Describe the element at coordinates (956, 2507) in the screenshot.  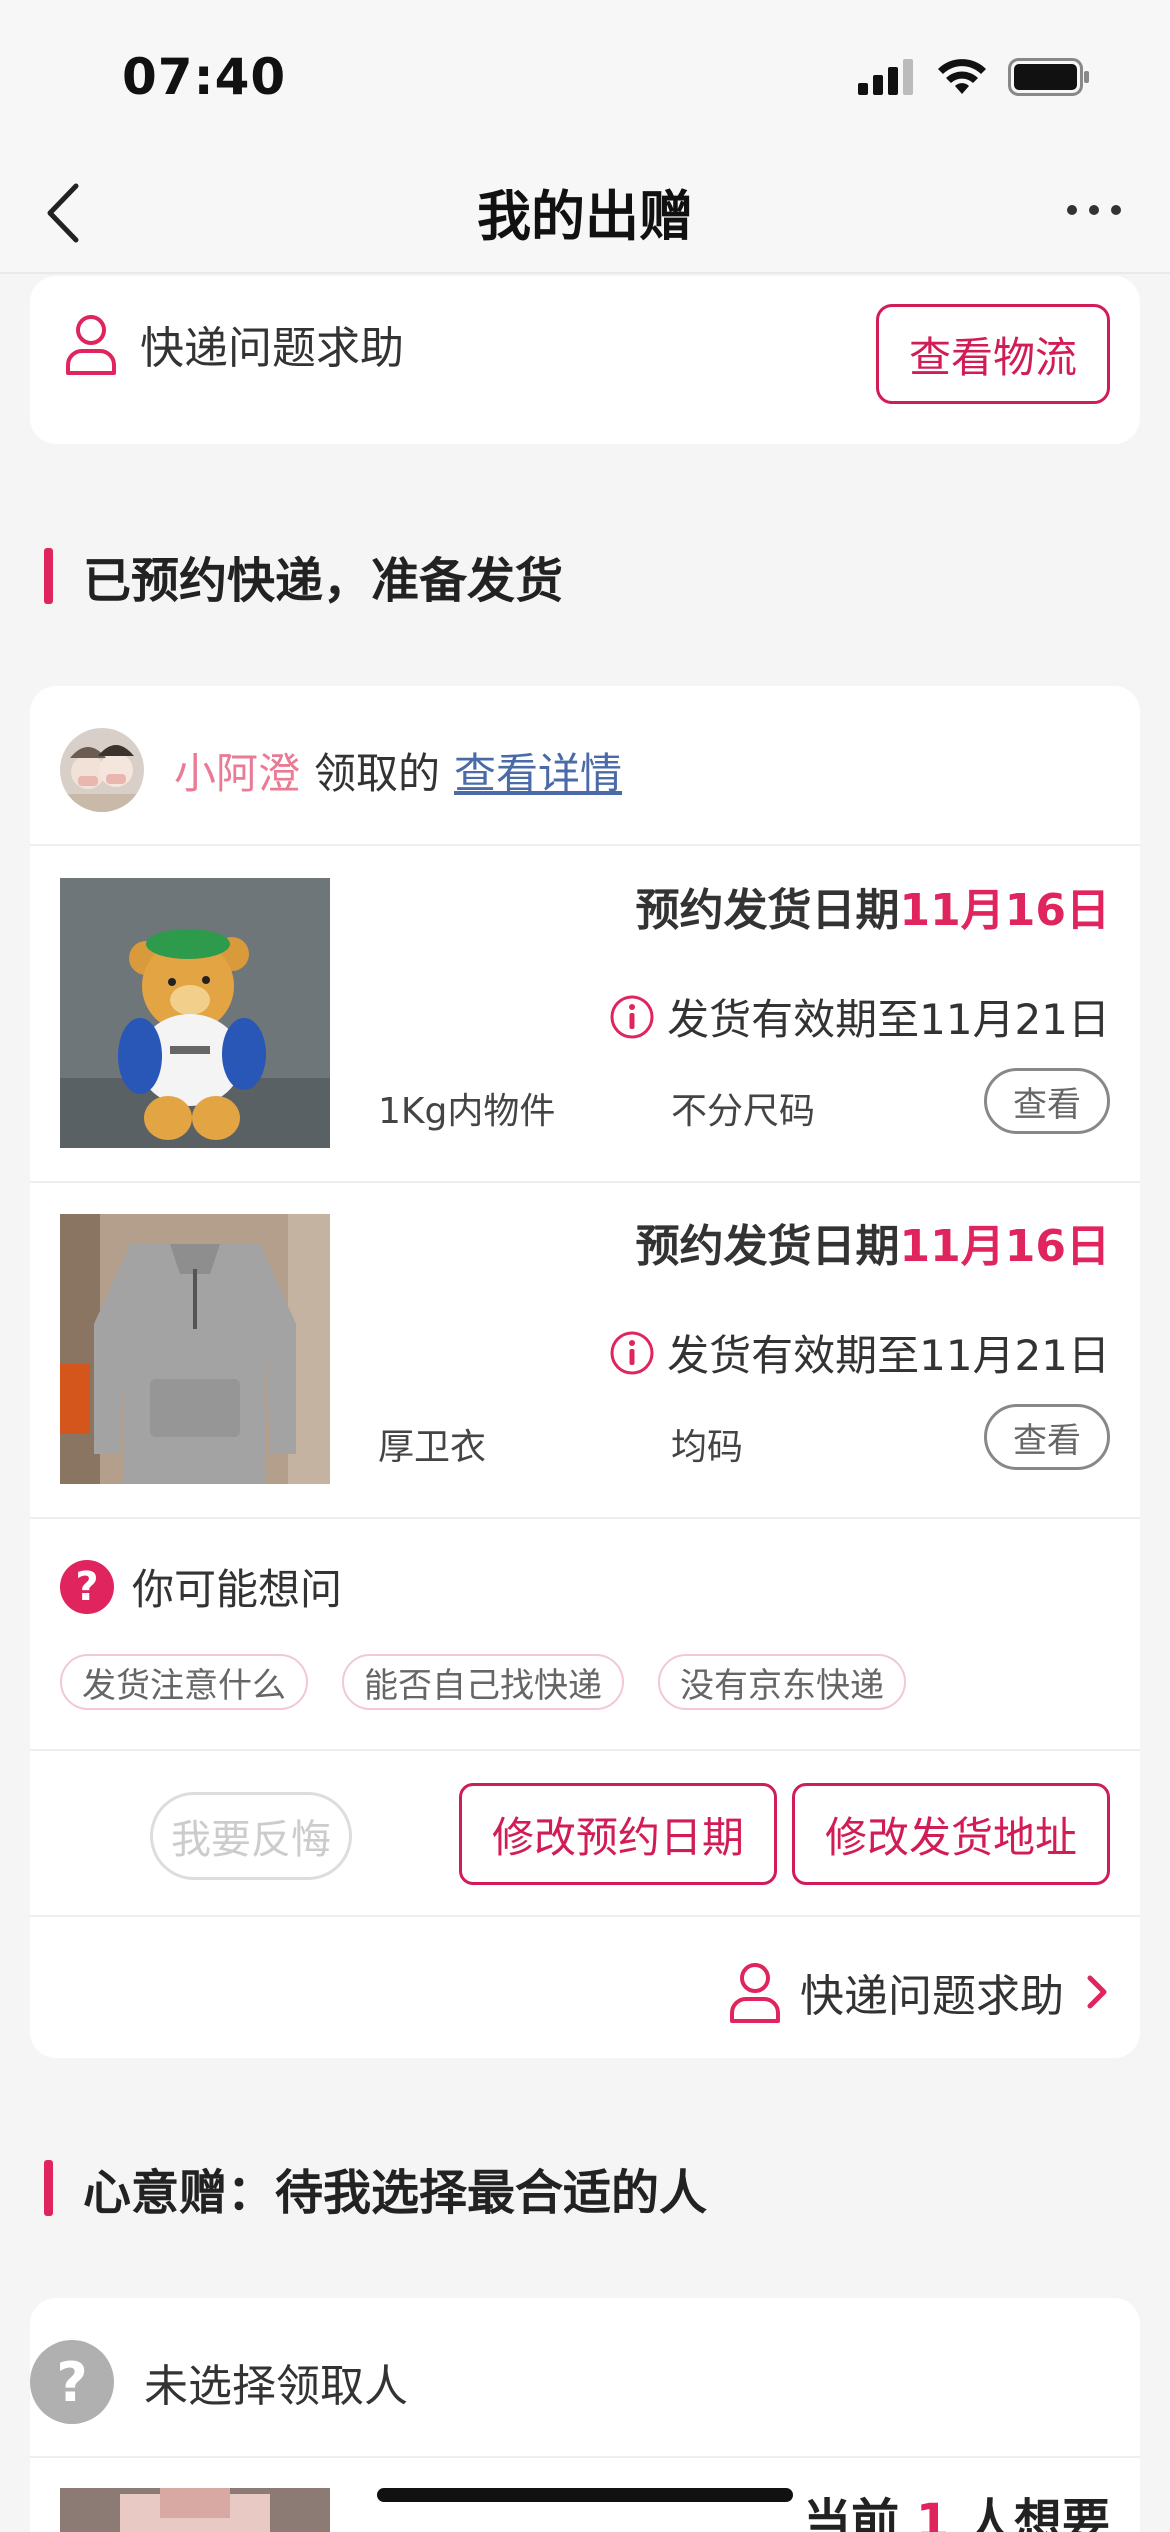
I see `want-count: 当前 1 人想要` at that location.